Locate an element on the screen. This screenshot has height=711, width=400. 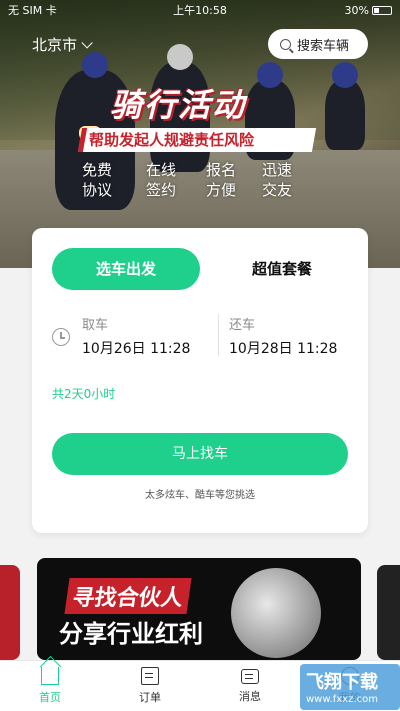
feature-item: 报名 方便 is located at coordinates (221, 180).